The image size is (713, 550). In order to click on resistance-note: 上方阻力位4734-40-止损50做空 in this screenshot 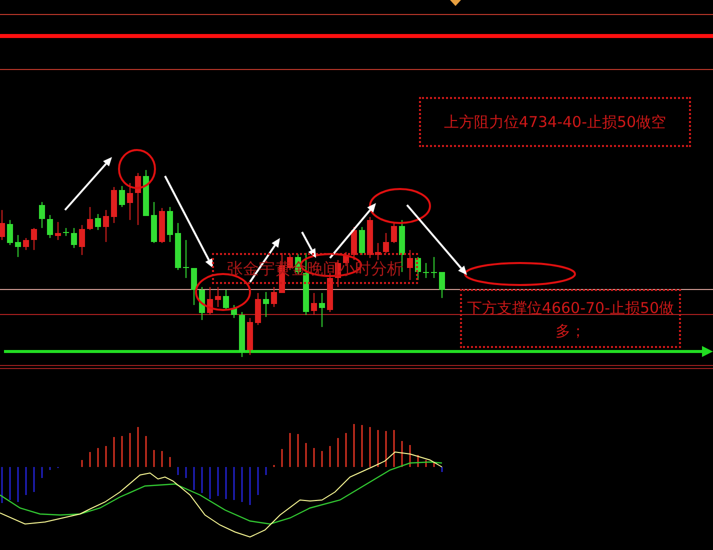, I will do `click(555, 122)`.